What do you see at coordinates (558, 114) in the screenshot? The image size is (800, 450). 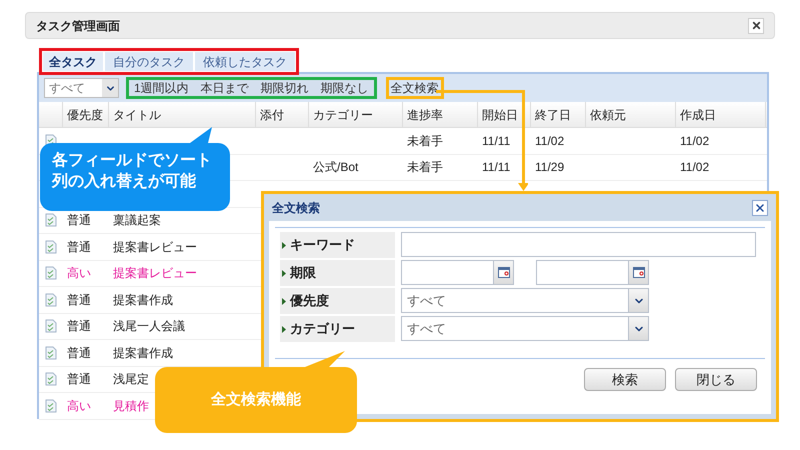 I see `column-header: 終了日` at bounding box center [558, 114].